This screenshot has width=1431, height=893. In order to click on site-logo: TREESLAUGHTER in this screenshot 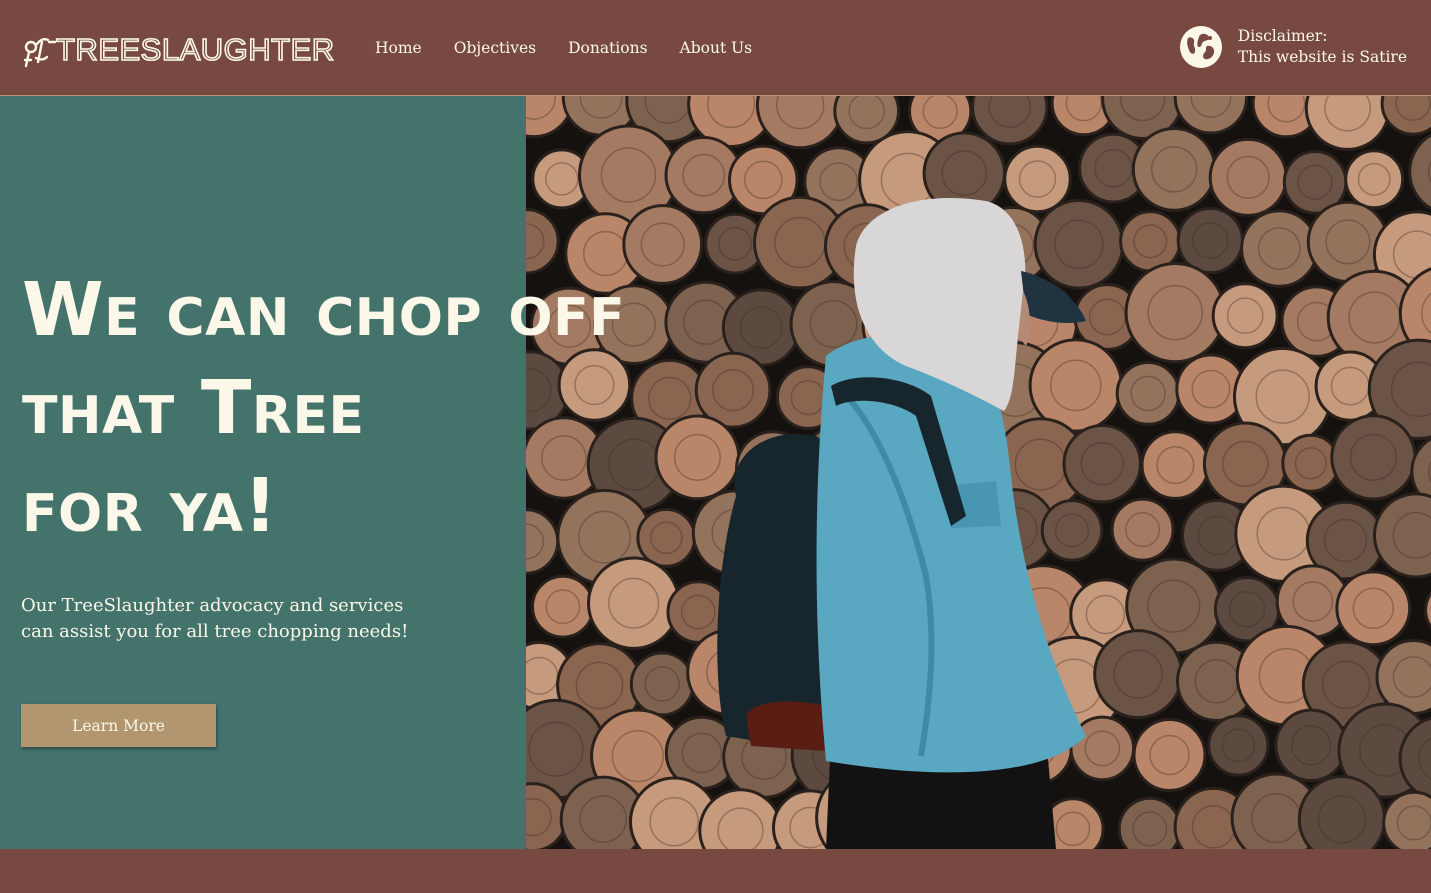, I will do `click(178, 50)`.